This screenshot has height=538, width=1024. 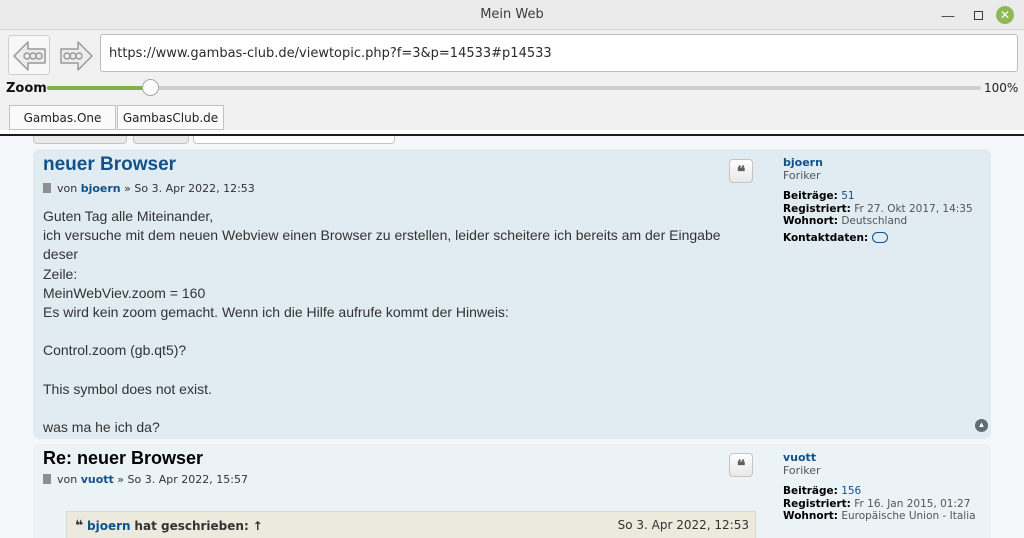 I want to click on window-title: Mein Web, so click(x=512, y=14).